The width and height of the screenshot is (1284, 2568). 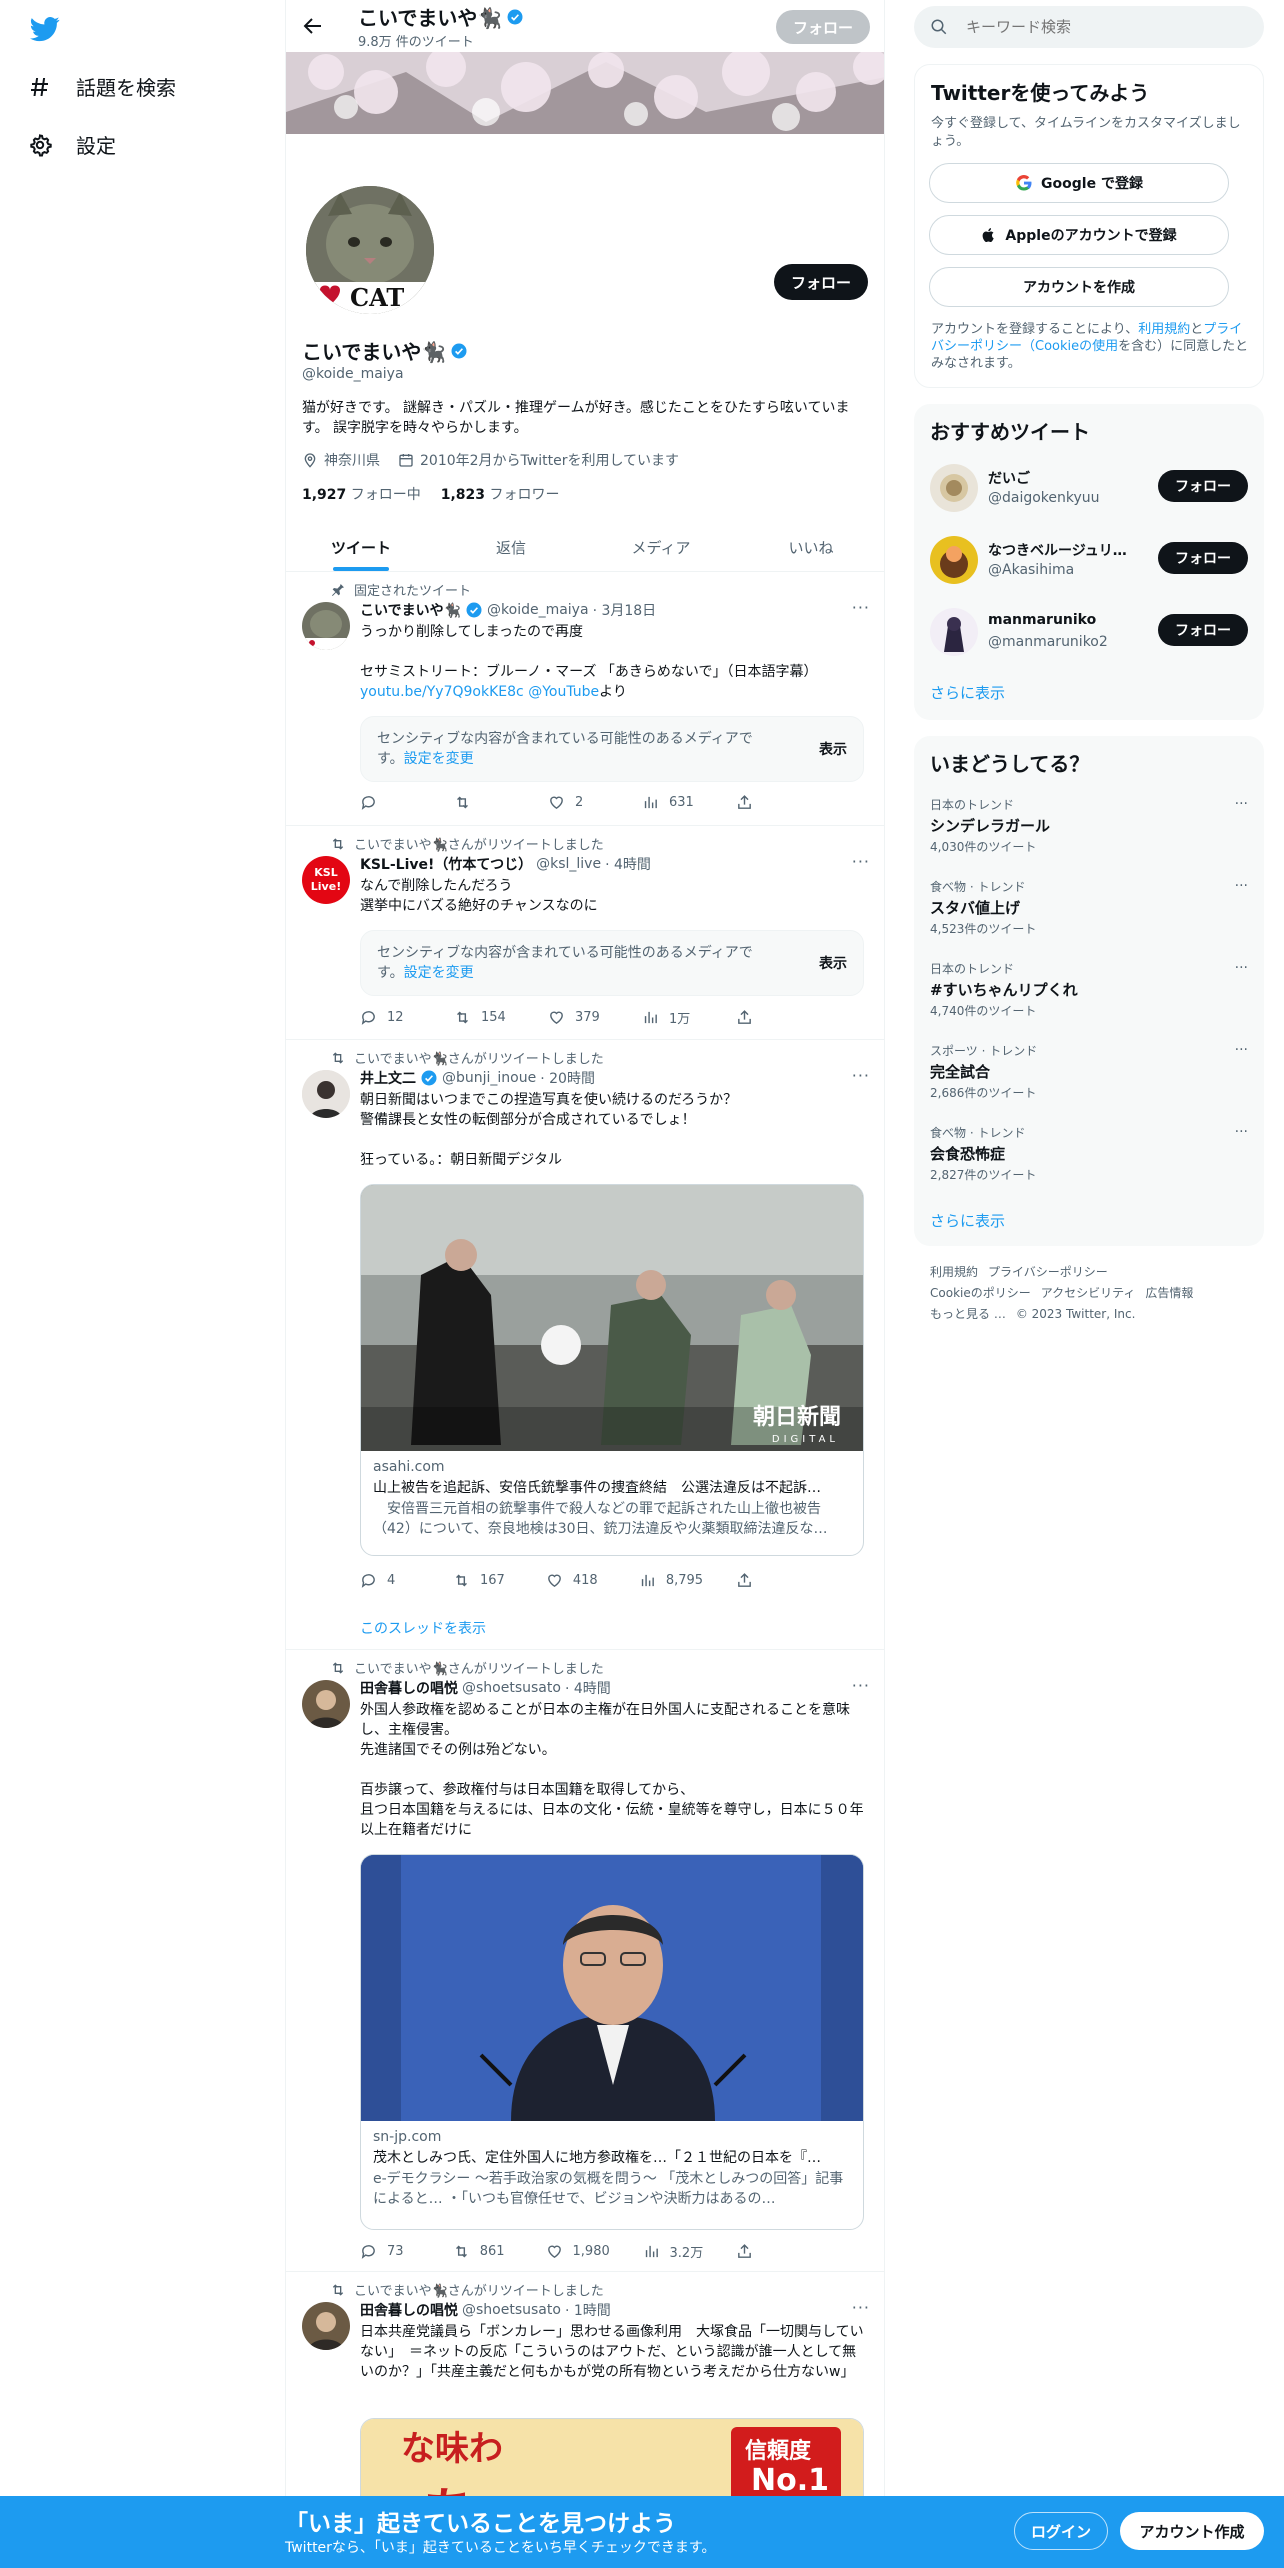 I want to click on tweet-author-handle: @koide_maiya, so click(x=538, y=610).